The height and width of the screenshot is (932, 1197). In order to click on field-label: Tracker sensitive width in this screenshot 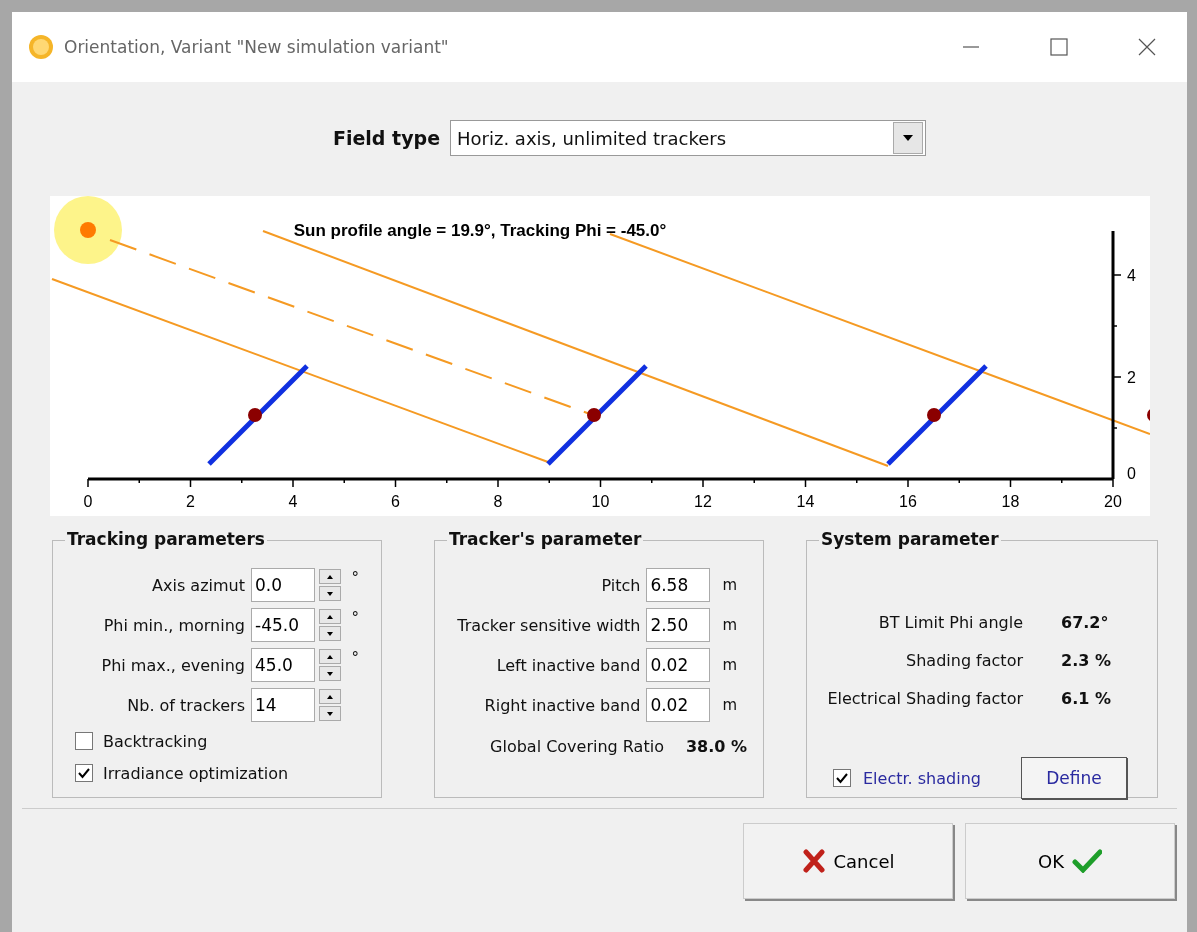, I will do `click(549, 625)`.